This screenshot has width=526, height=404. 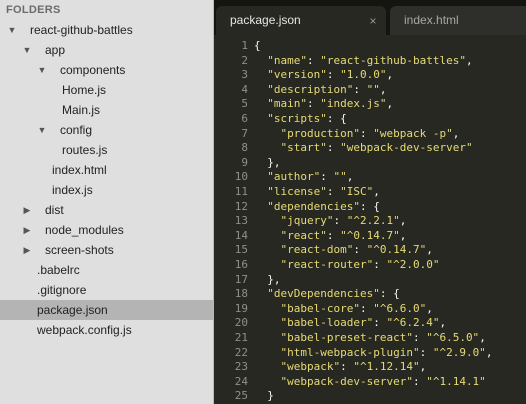 I want to click on line-number: 14, so click(x=241, y=235).